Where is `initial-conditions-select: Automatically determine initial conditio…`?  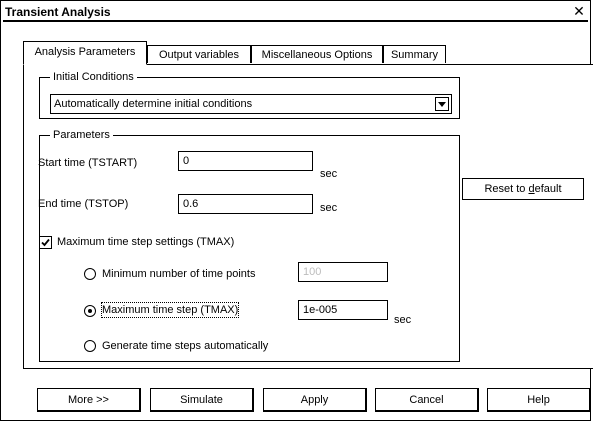
initial-conditions-select: Automatically determine initial conditio… is located at coordinates (251, 104).